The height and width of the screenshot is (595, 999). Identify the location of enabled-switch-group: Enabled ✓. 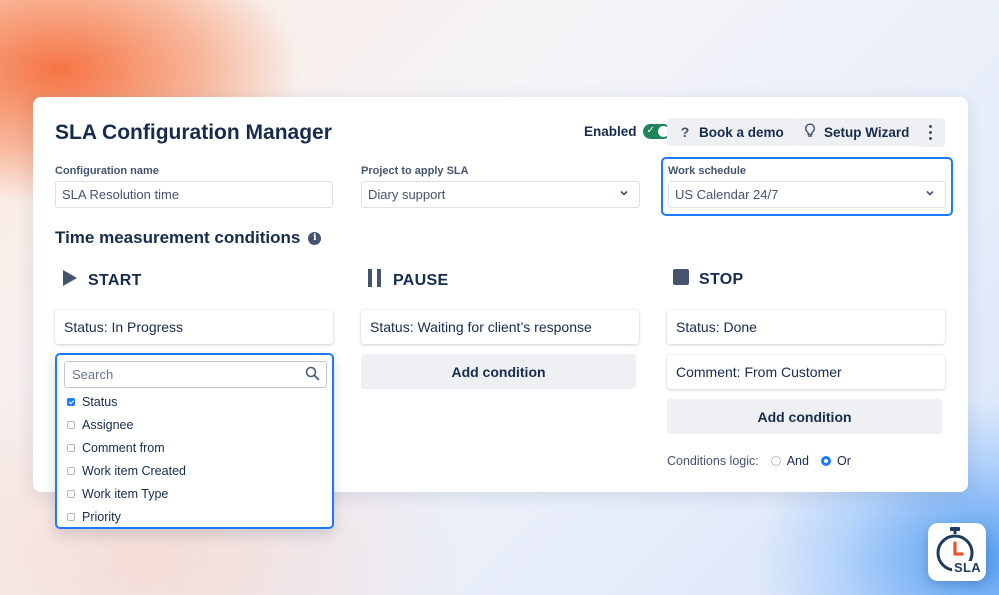
(627, 131).